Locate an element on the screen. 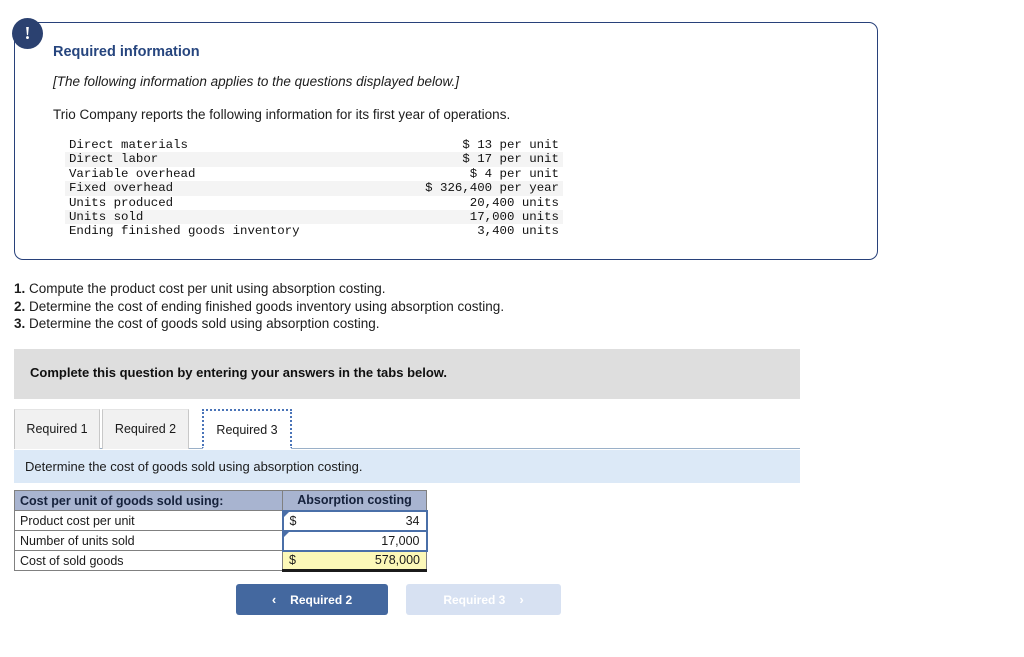  facts-row: Direct labor $ 17 per unit is located at coordinates (314, 159).